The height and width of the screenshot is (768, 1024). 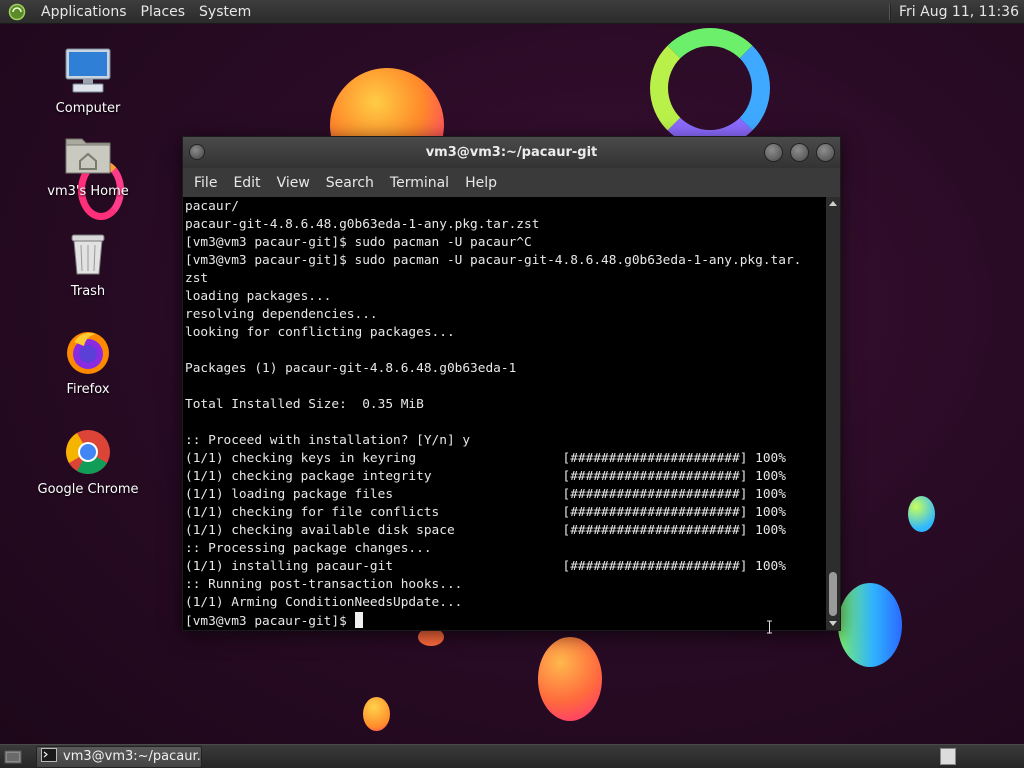 I want to click on scroll-down-arrow-icon, so click(x=833, y=623).